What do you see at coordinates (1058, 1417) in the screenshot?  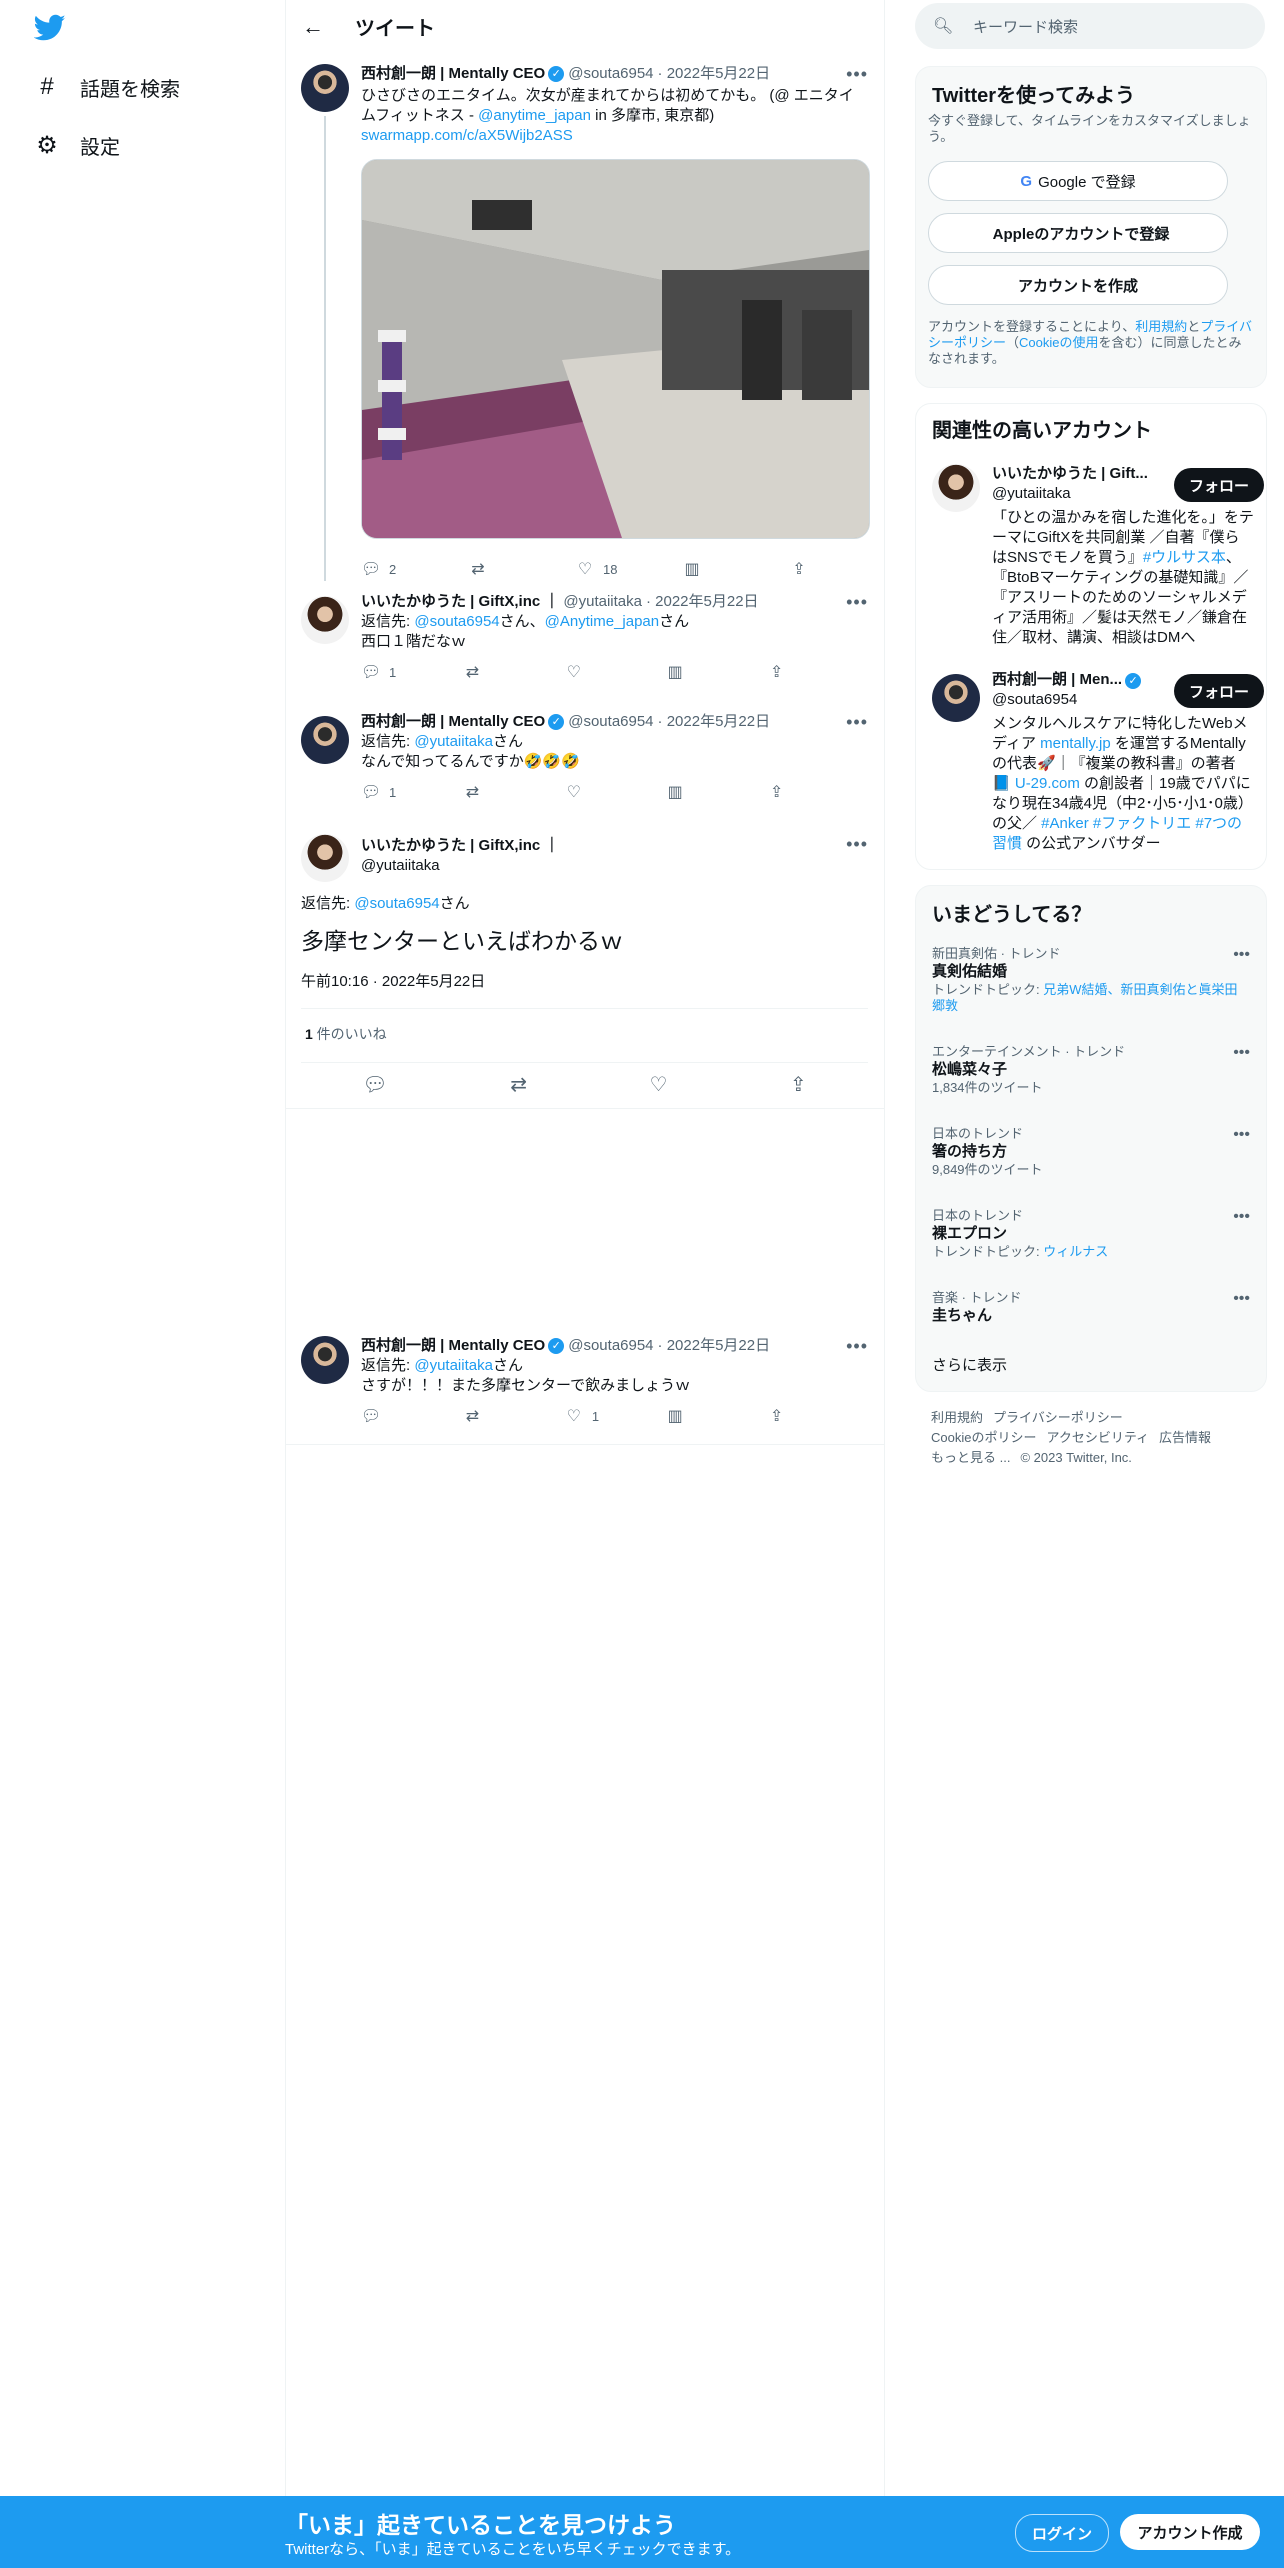 I see `footer-link: プライバシーポリシー` at bounding box center [1058, 1417].